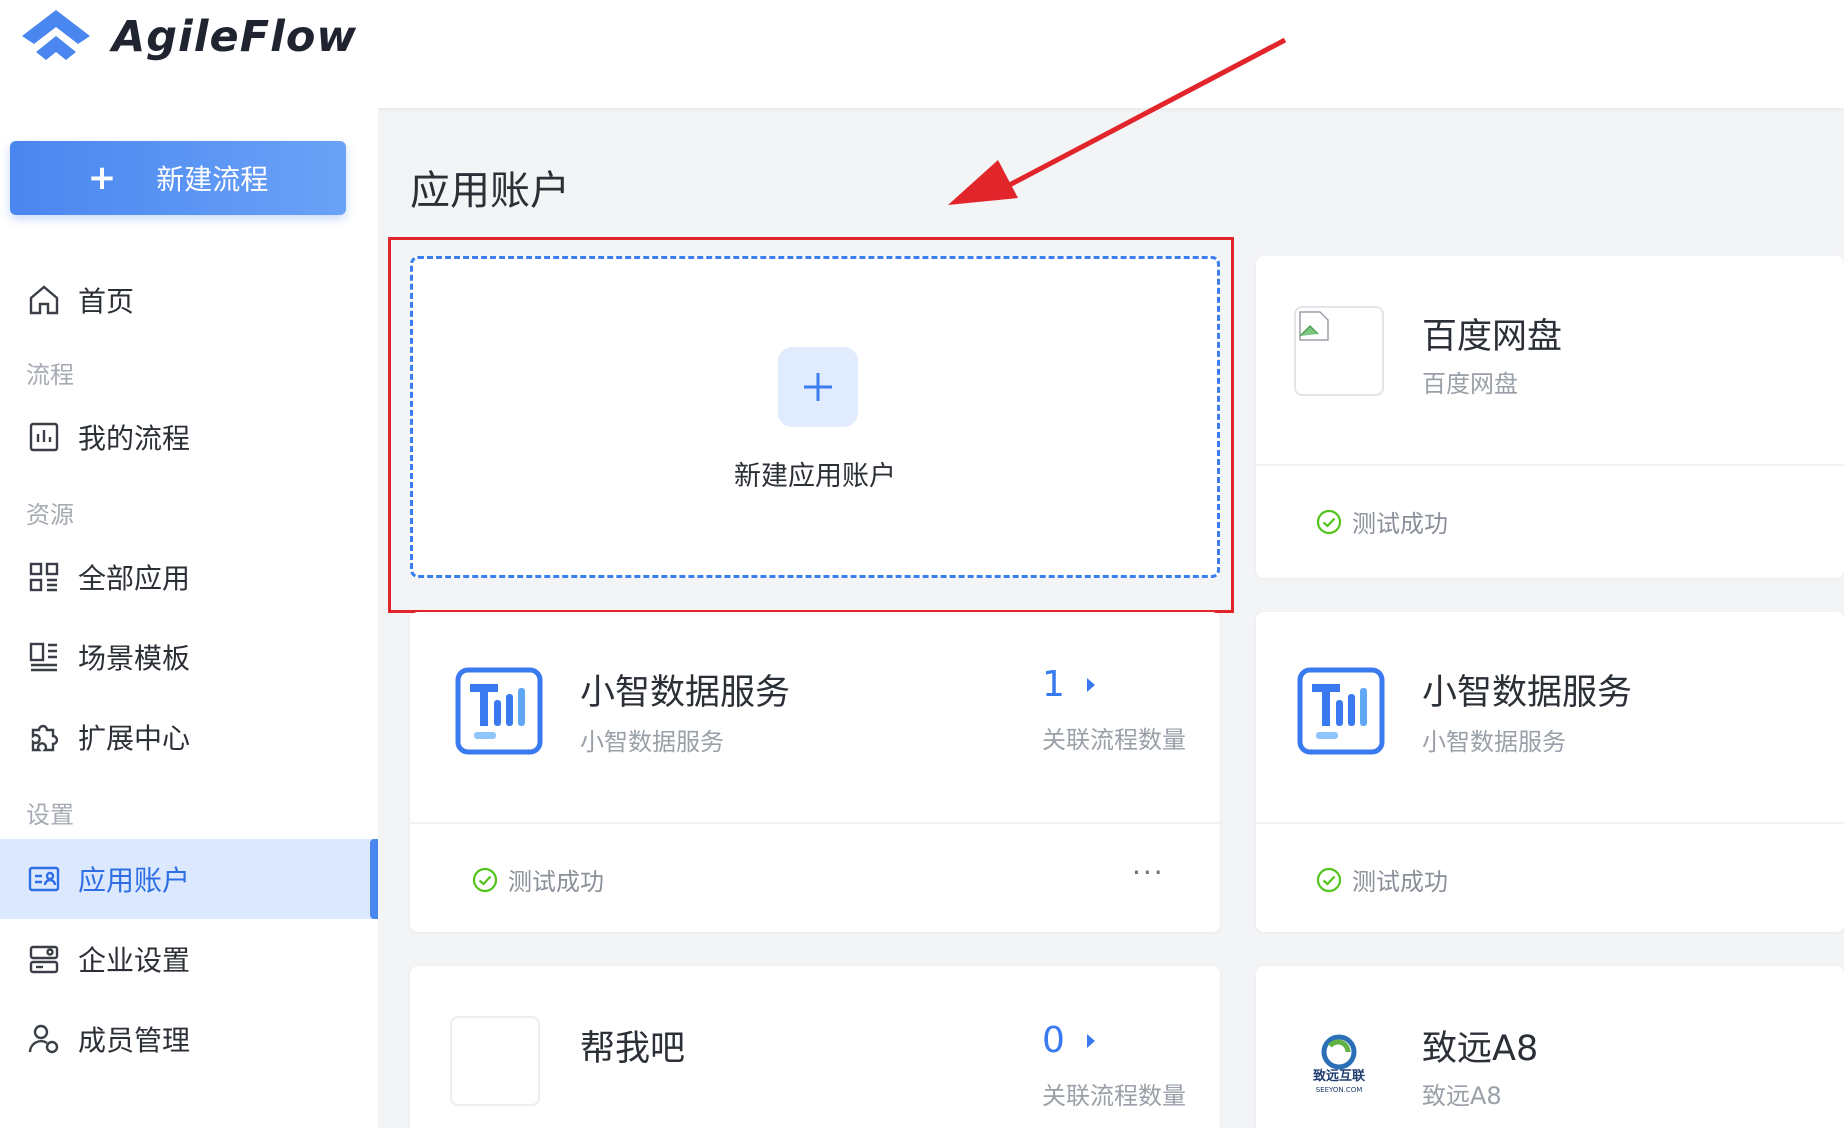 The image size is (1844, 1128). I want to click on grid-icon, so click(44, 577).